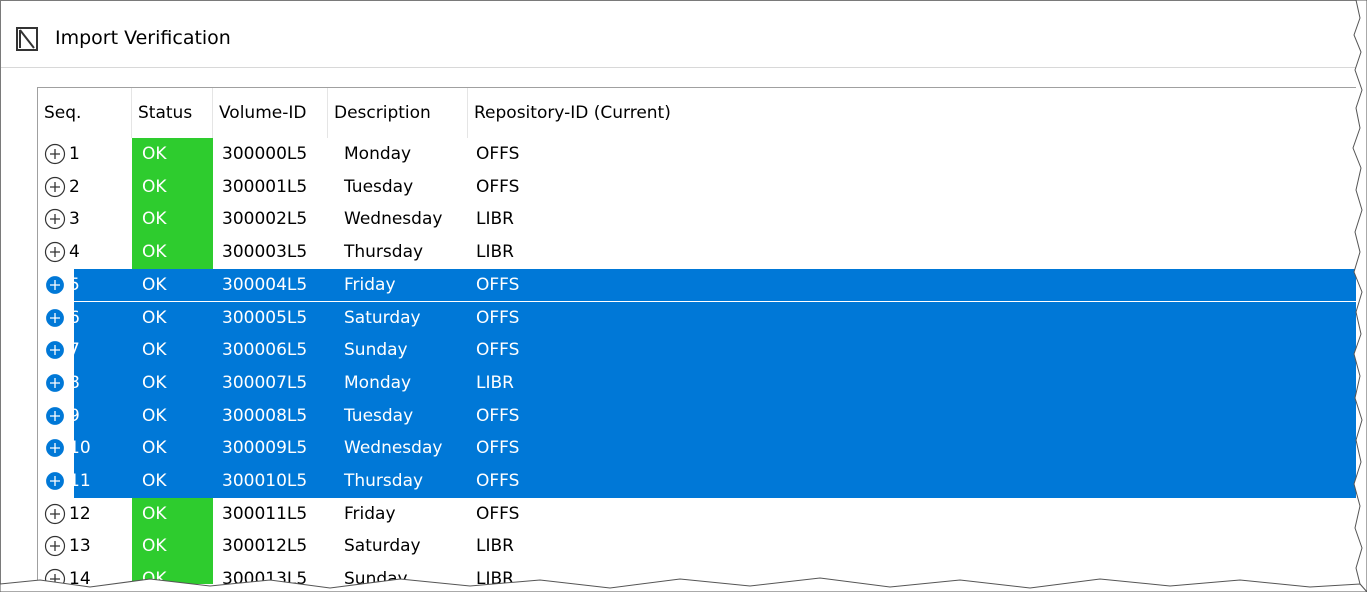 This screenshot has width=1367, height=592. What do you see at coordinates (398, 113) in the screenshot?
I see `column-header-description: Description` at bounding box center [398, 113].